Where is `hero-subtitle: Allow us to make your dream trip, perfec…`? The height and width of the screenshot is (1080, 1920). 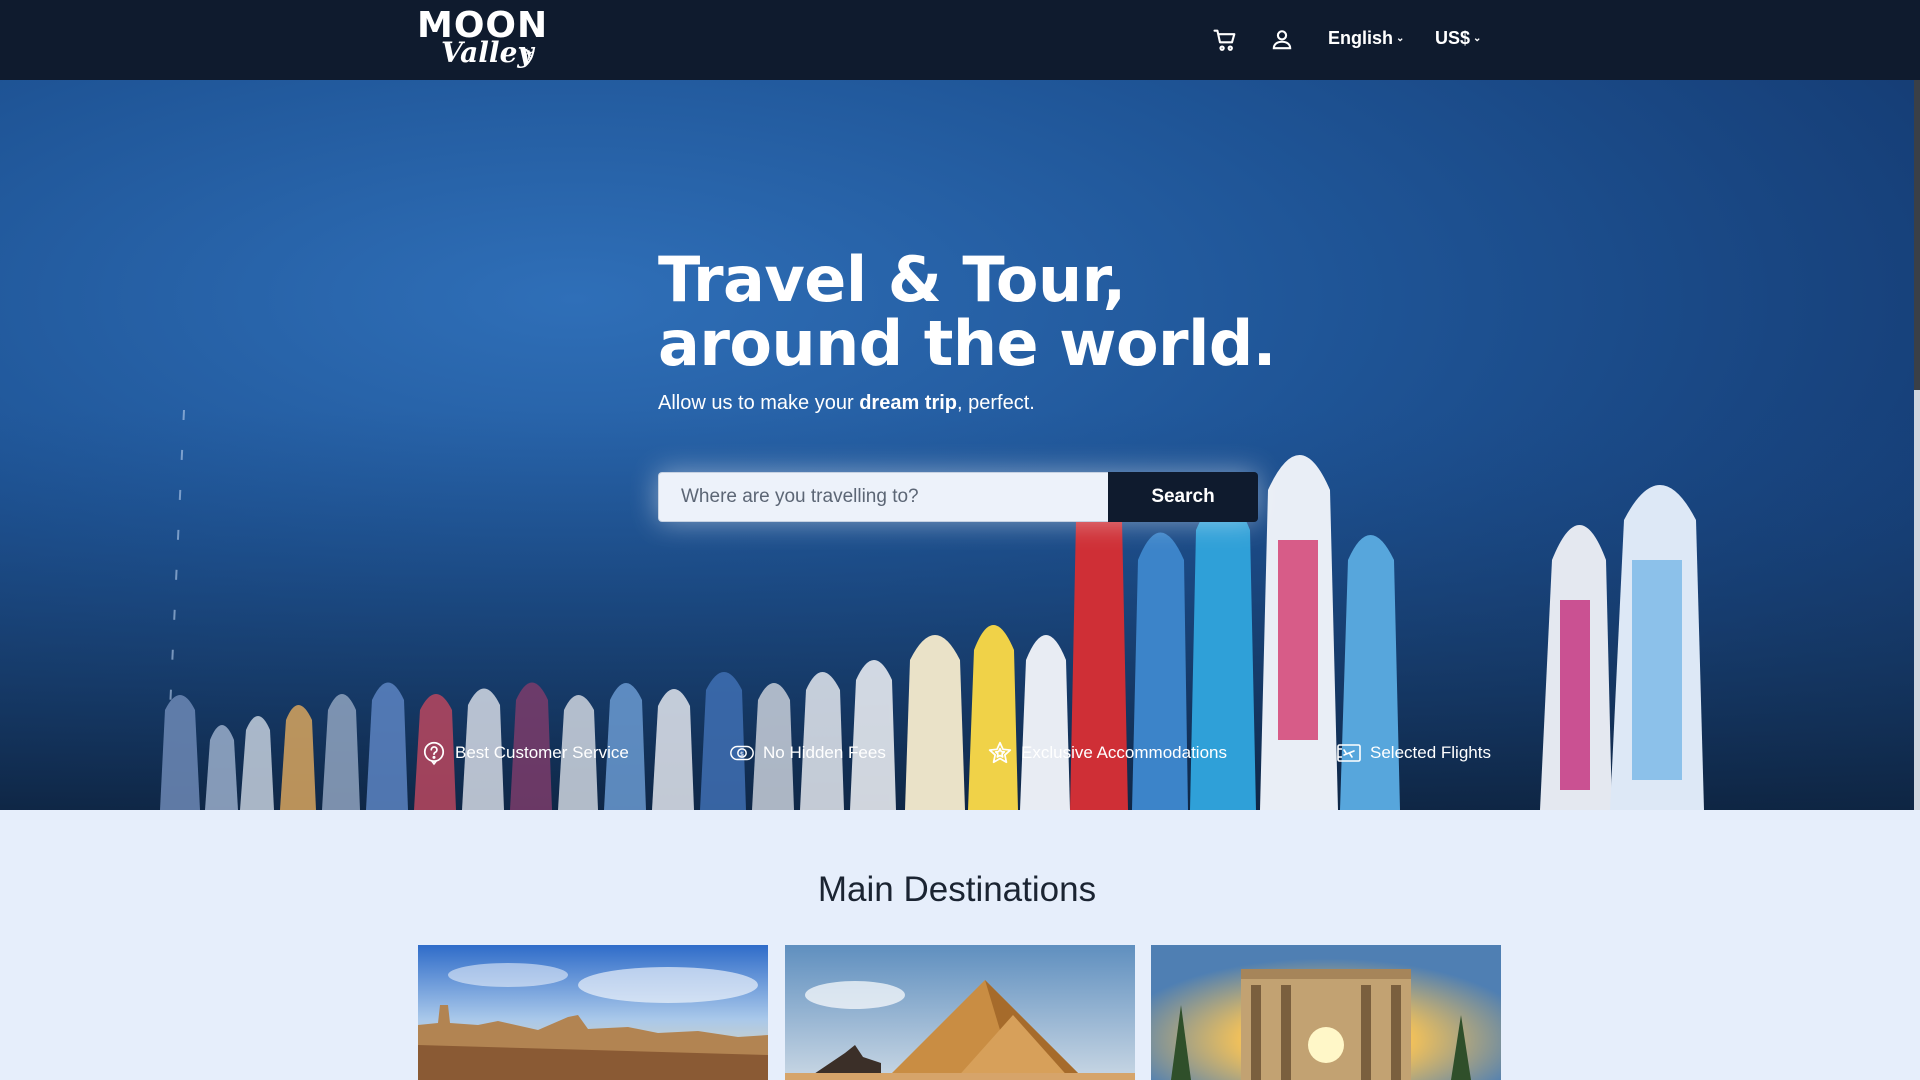
hero-subtitle: Allow us to make your dream trip, perfec… is located at coordinates (846, 403).